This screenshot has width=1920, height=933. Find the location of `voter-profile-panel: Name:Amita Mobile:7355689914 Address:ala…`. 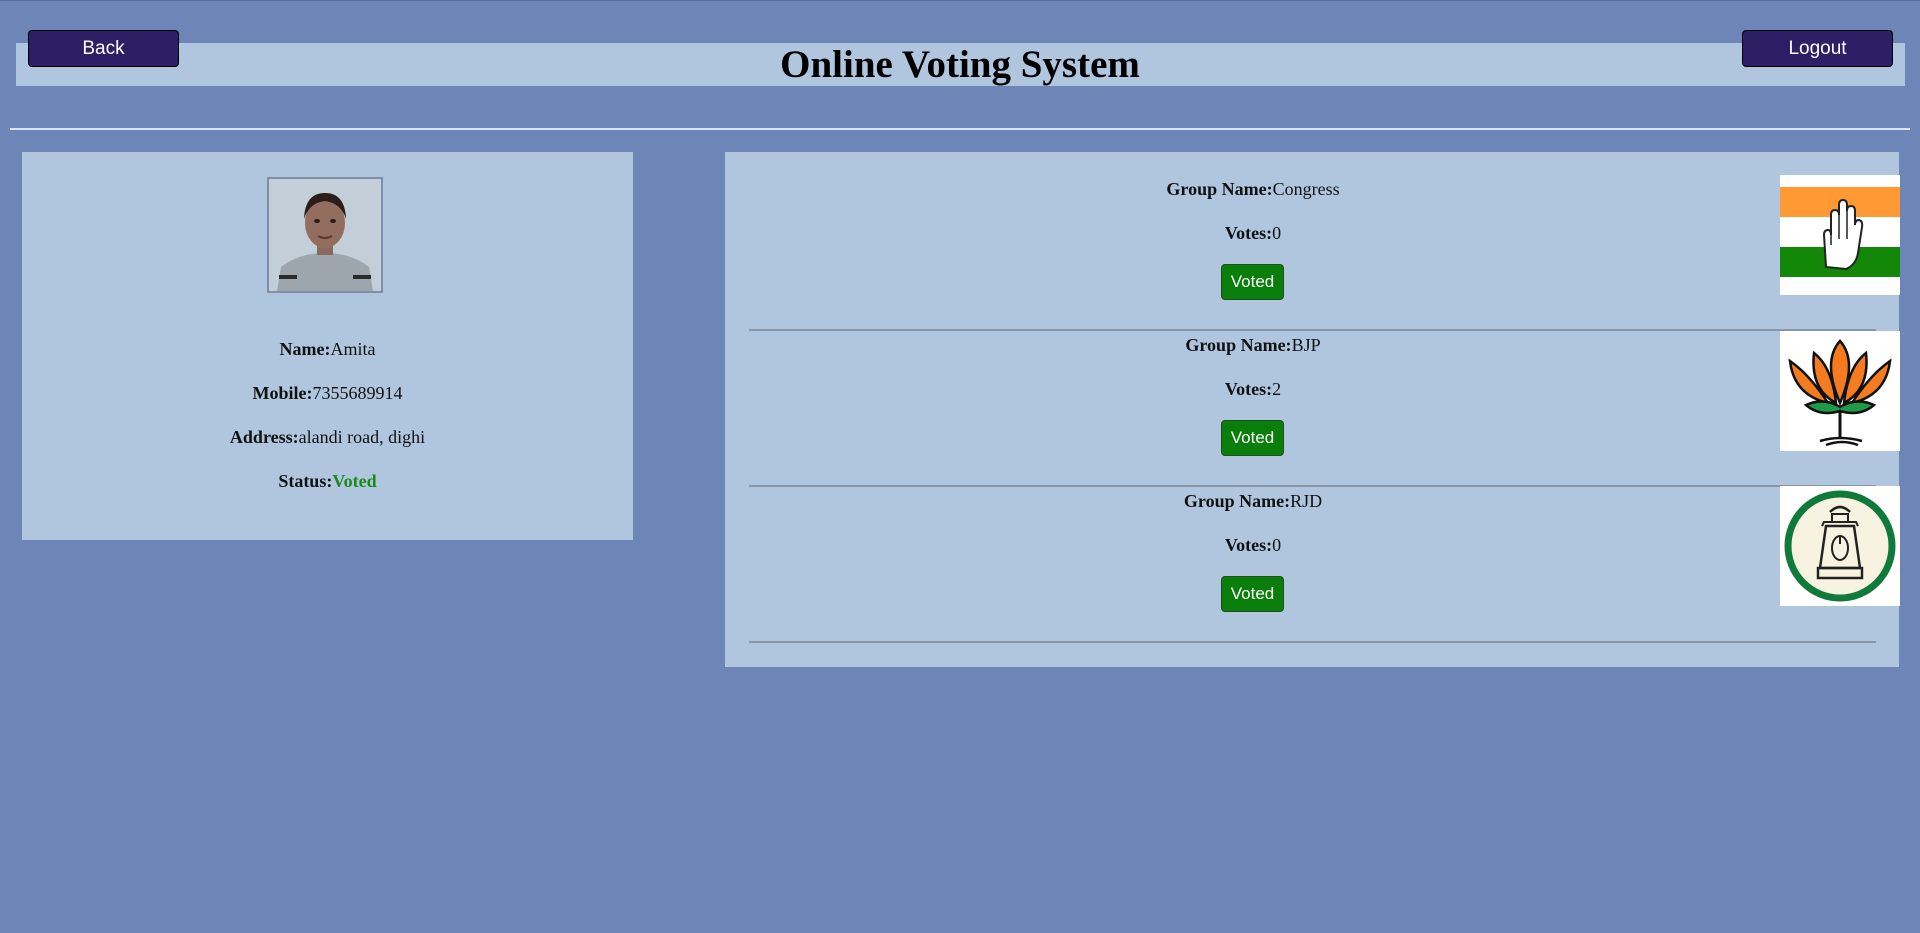

voter-profile-panel: Name:Amita Mobile:7355689914 Address:ala… is located at coordinates (327, 346).